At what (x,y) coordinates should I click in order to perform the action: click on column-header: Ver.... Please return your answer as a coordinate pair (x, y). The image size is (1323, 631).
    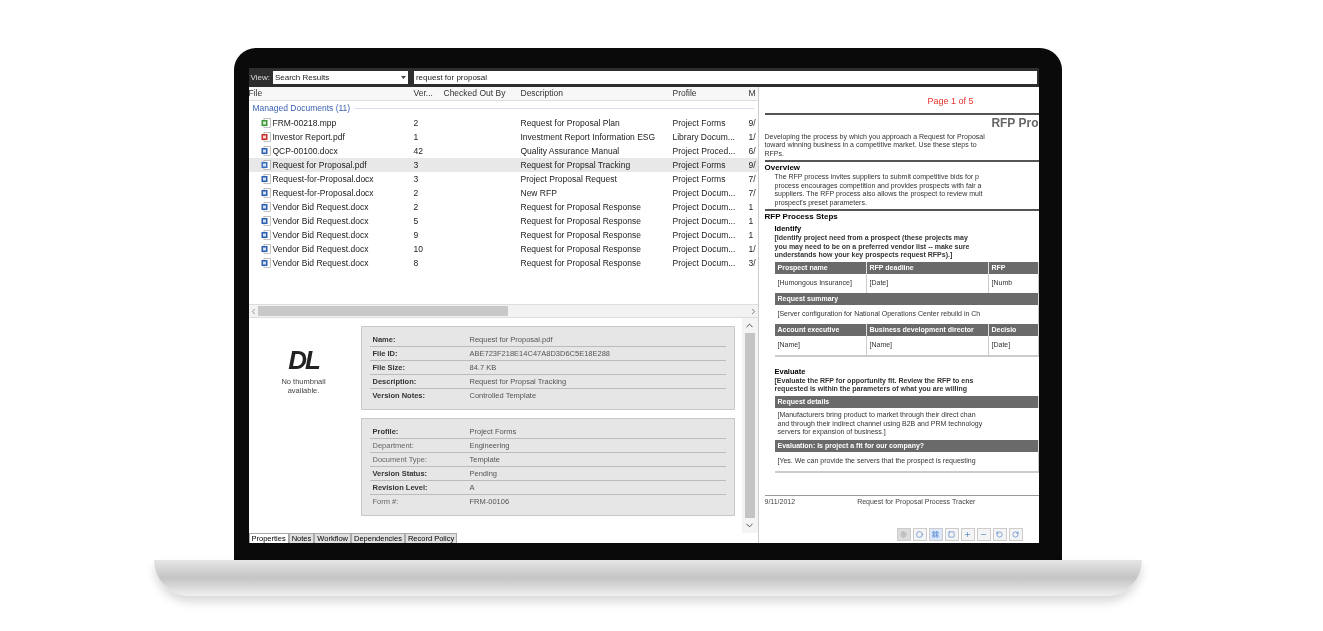
    Looking at the image, I should click on (428, 93).